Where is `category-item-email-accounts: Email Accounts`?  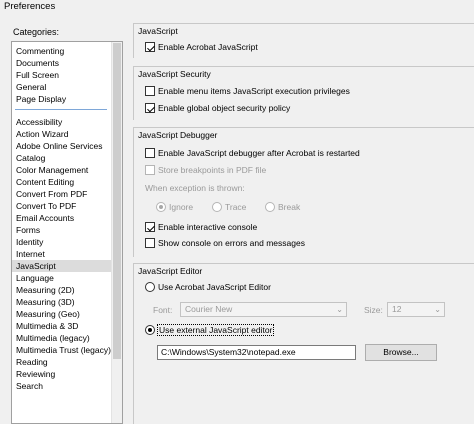 category-item-email-accounts: Email Accounts is located at coordinates (45, 218).